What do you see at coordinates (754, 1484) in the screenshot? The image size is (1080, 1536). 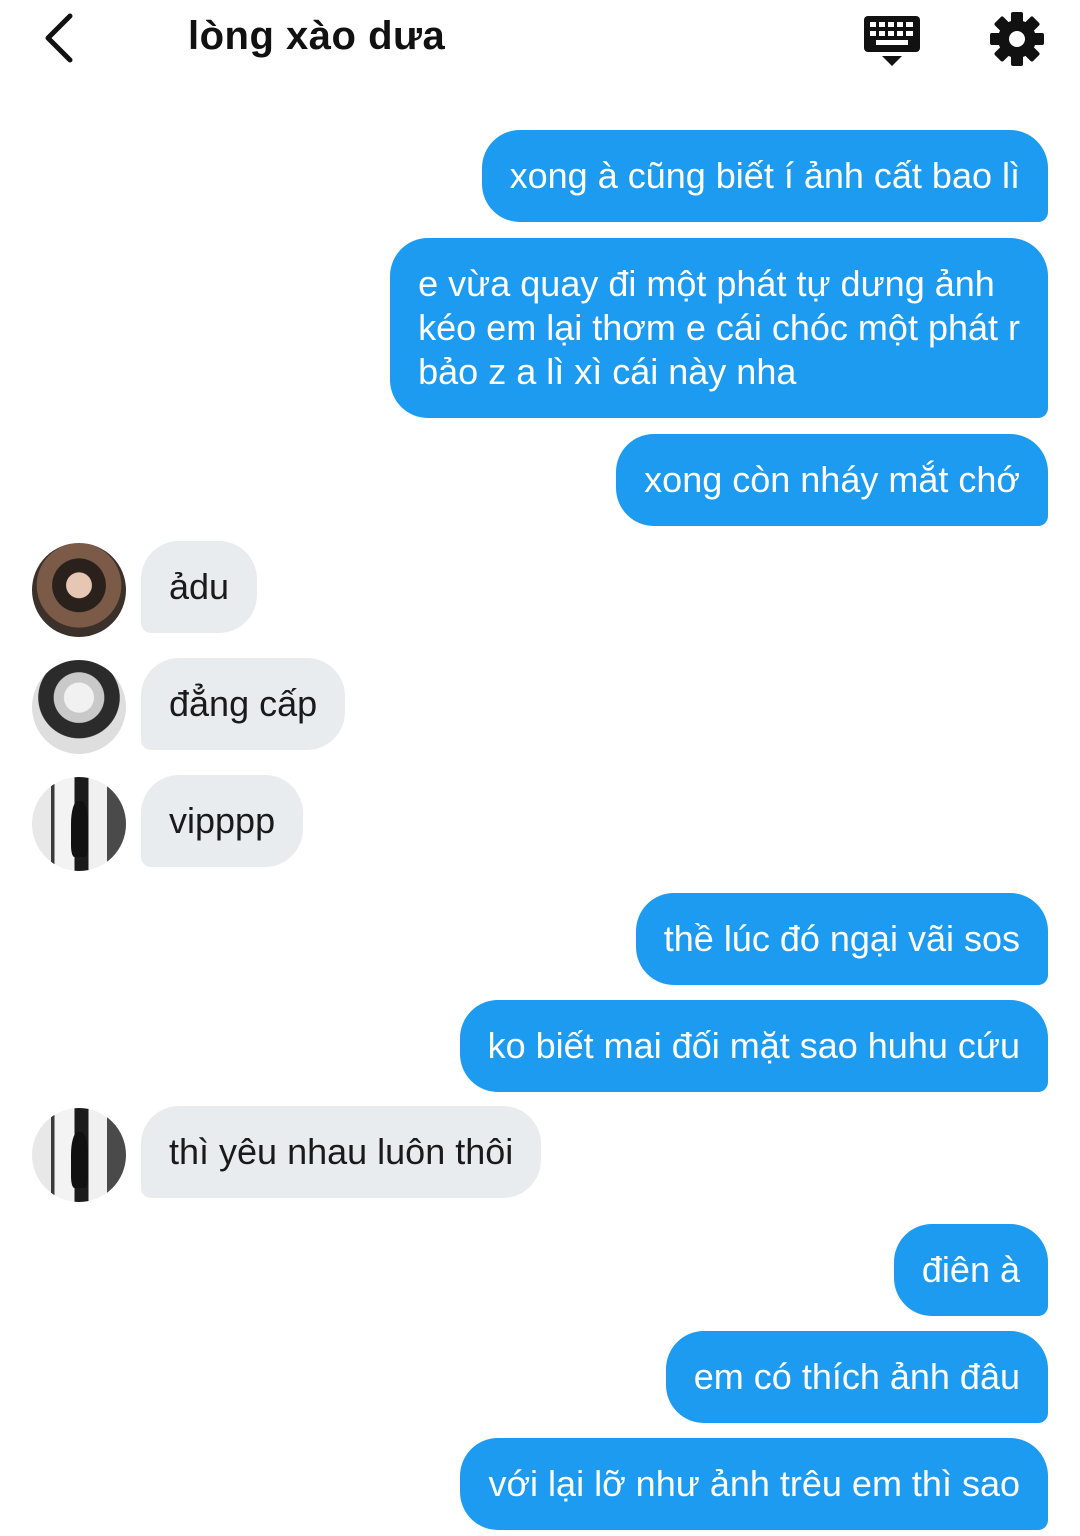 I see `message-bubble-outgoing: với lại lỡ như ảnh trêu em thì sao` at bounding box center [754, 1484].